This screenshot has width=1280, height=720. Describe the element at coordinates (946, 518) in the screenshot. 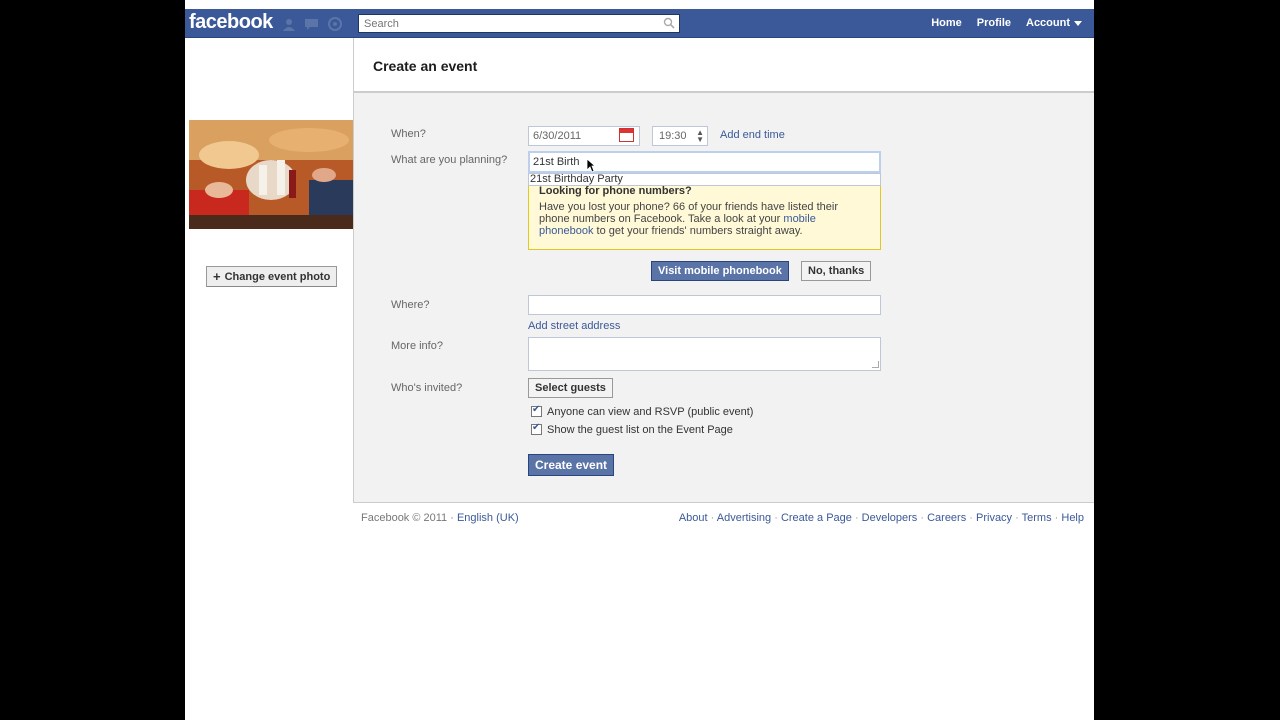

I see `footer-link-careers: Careers` at that location.